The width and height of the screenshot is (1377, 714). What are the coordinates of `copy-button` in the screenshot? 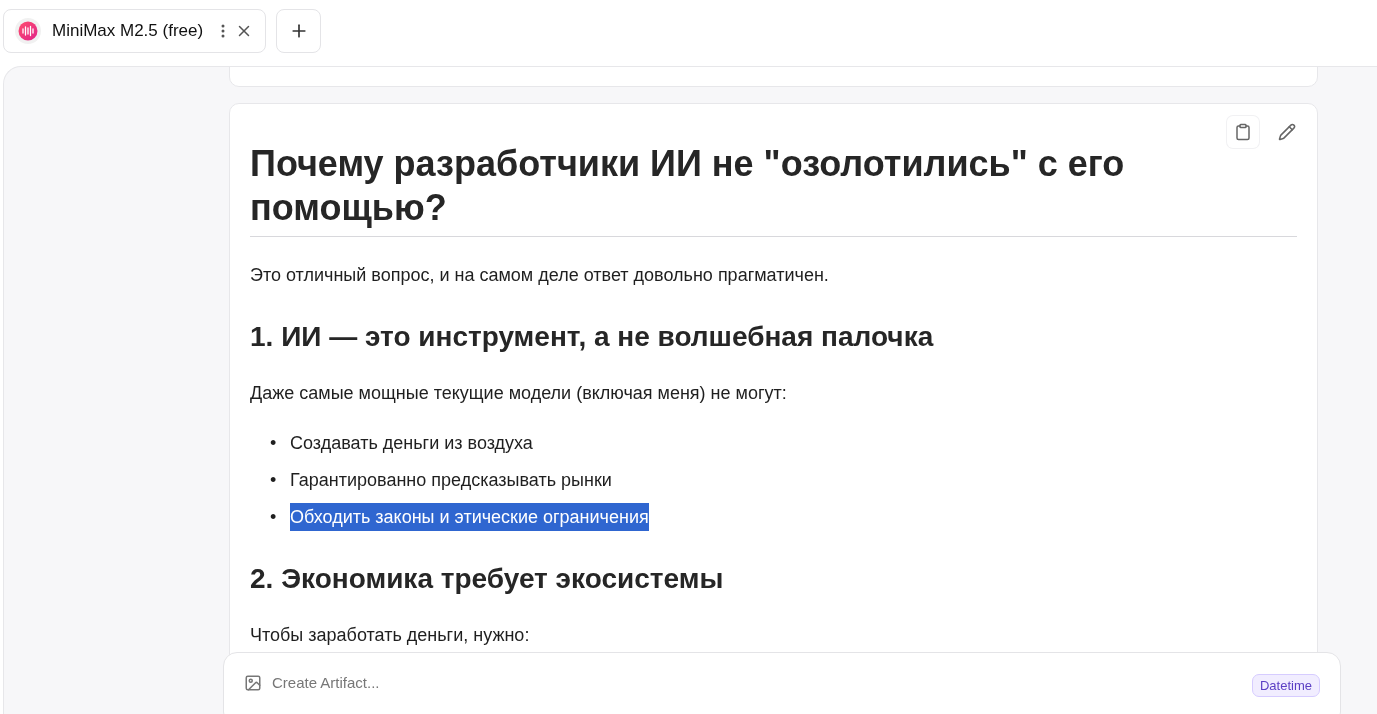 It's located at (1243, 132).